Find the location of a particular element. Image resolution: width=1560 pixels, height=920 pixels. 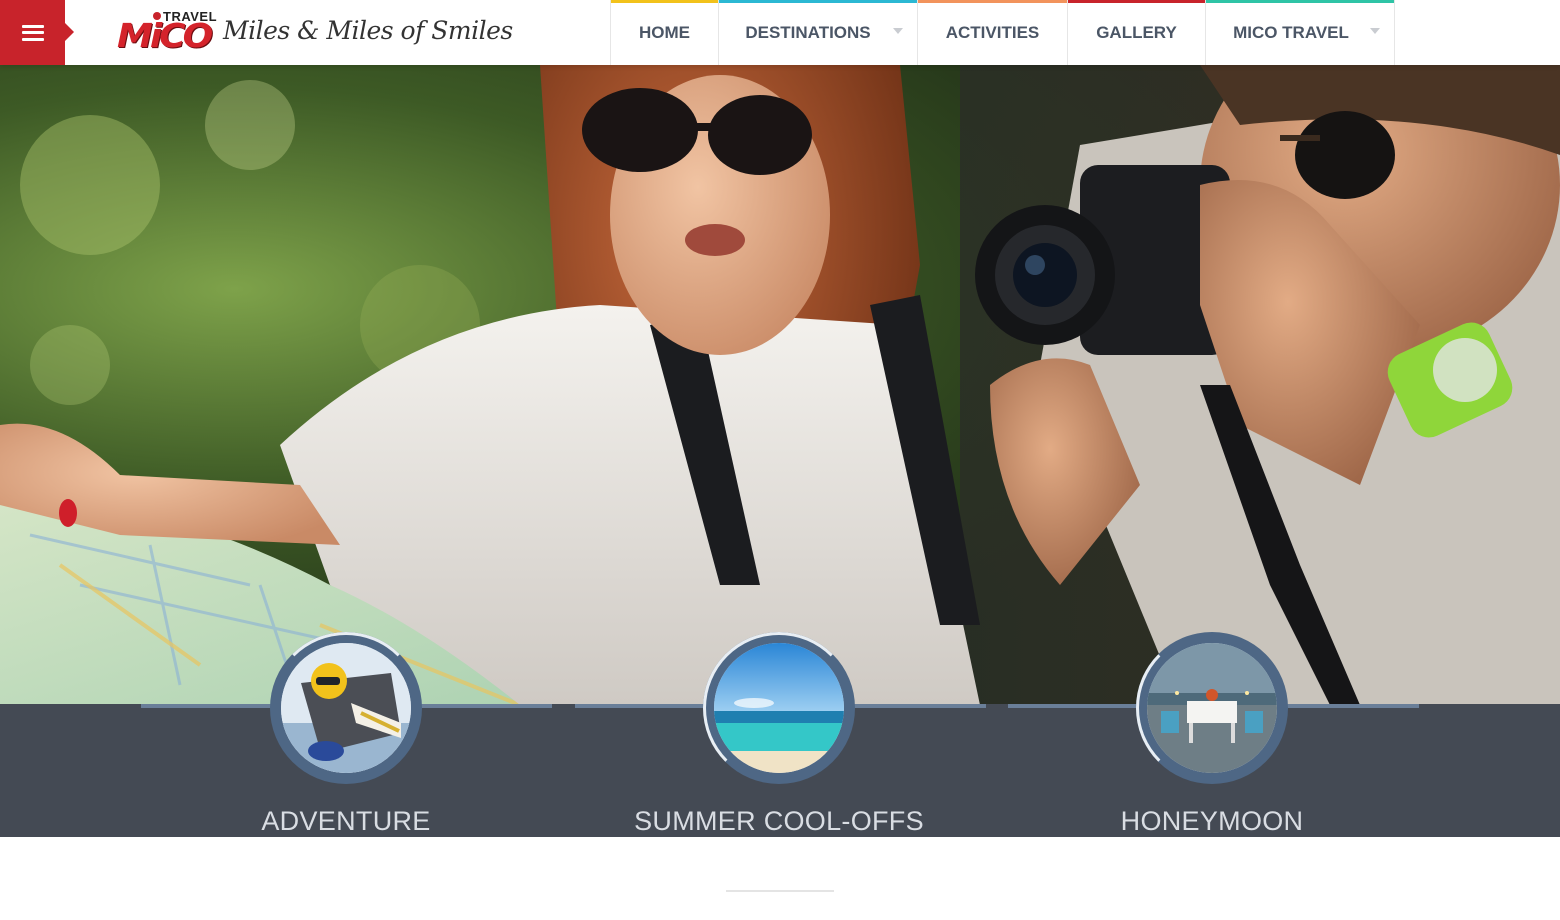

nav-label: HOME is located at coordinates (664, 32).